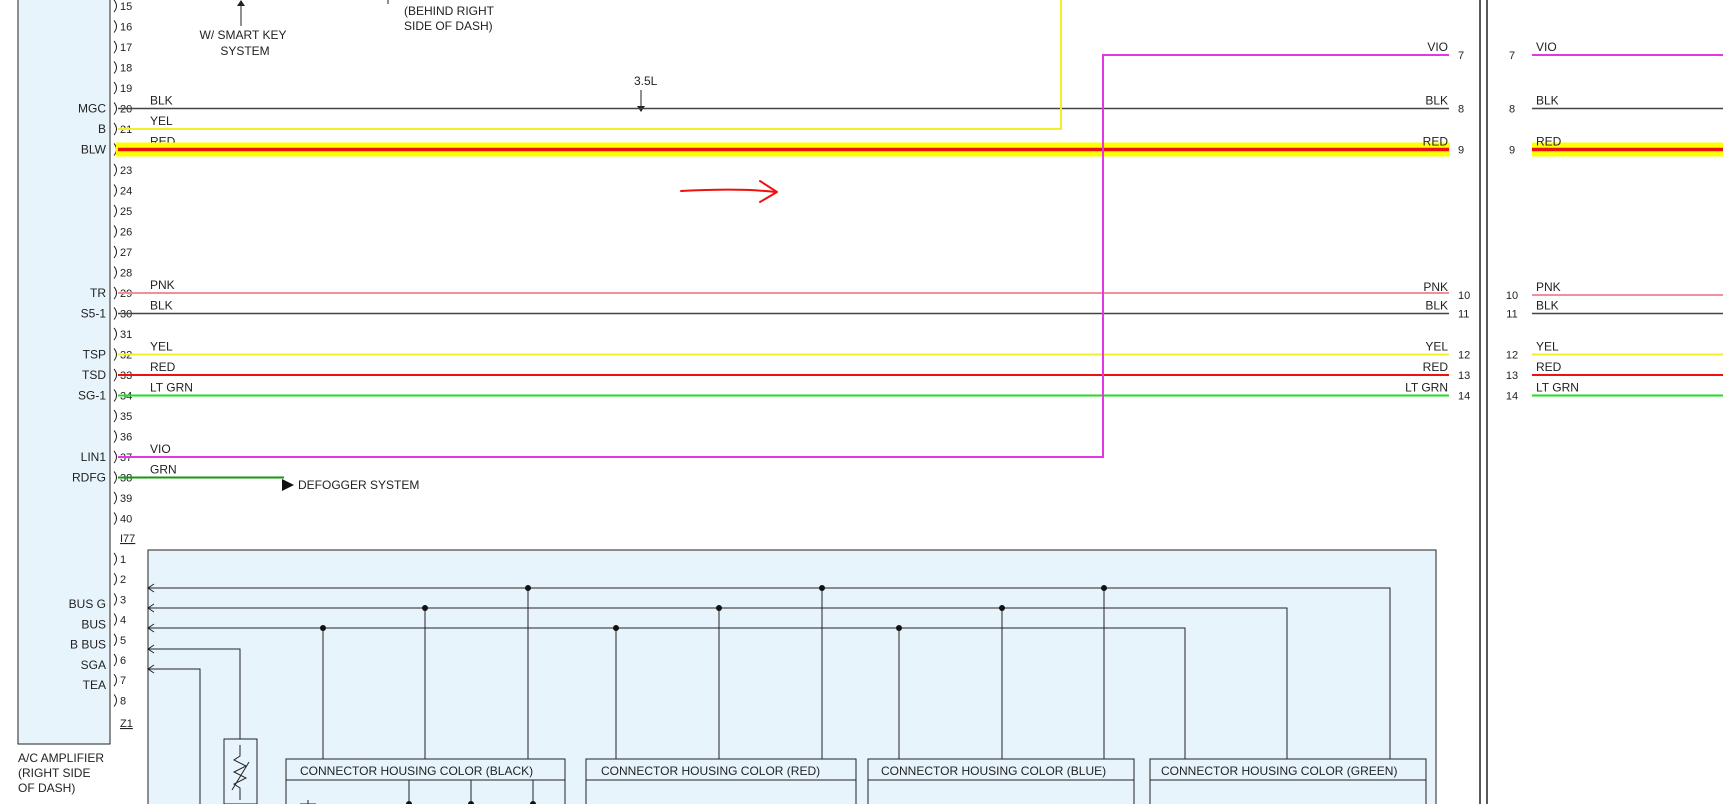  I want to click on right-pin-number: 10, so click(1464, 296).